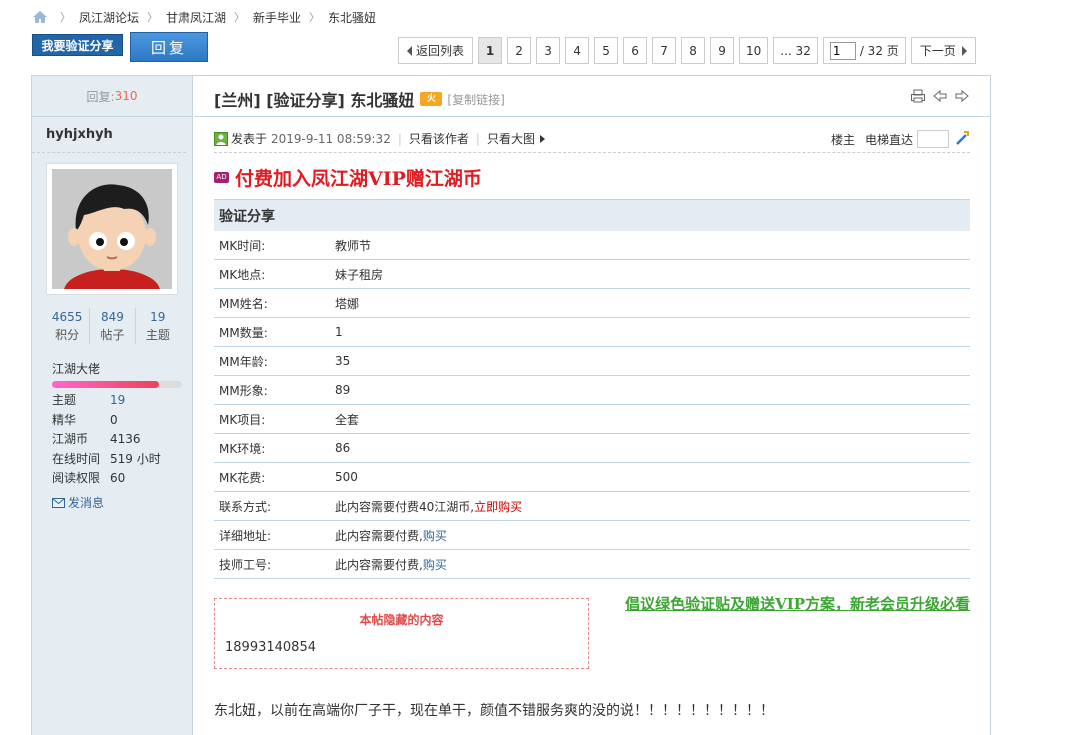 The height and width of the screenshot is (735, 1087). Describe the element at coordinates (606, 50) in the screenshot. I see `page-link: 5` at that location.